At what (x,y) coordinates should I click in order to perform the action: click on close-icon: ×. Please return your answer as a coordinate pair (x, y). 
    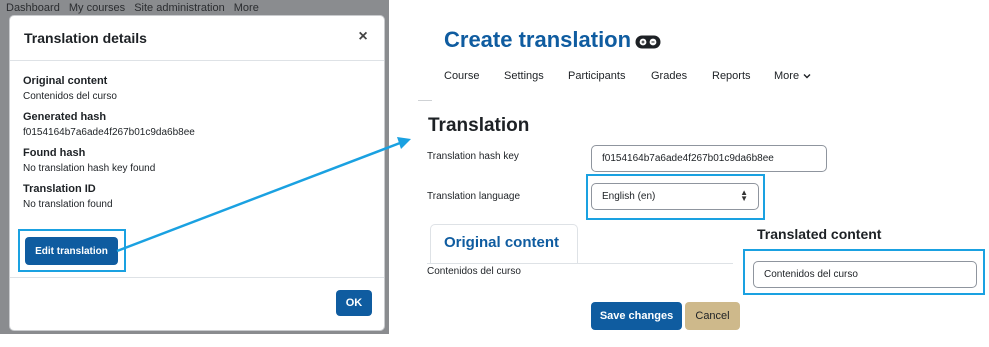
    Looking at the image, I should click on (363, 37).